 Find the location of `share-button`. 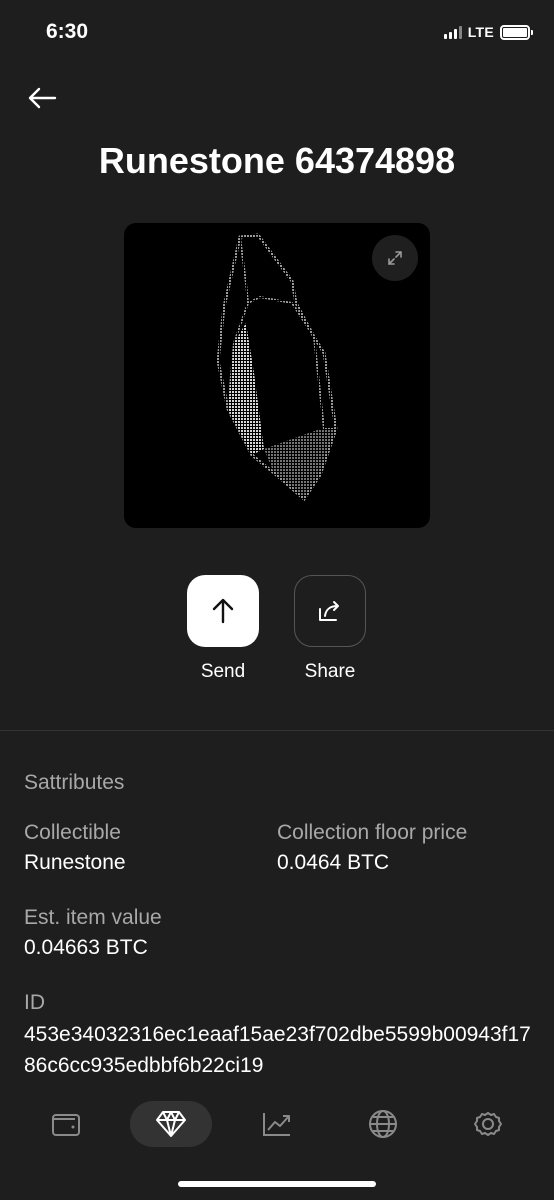

share-button is located at coordinates (330, 611).